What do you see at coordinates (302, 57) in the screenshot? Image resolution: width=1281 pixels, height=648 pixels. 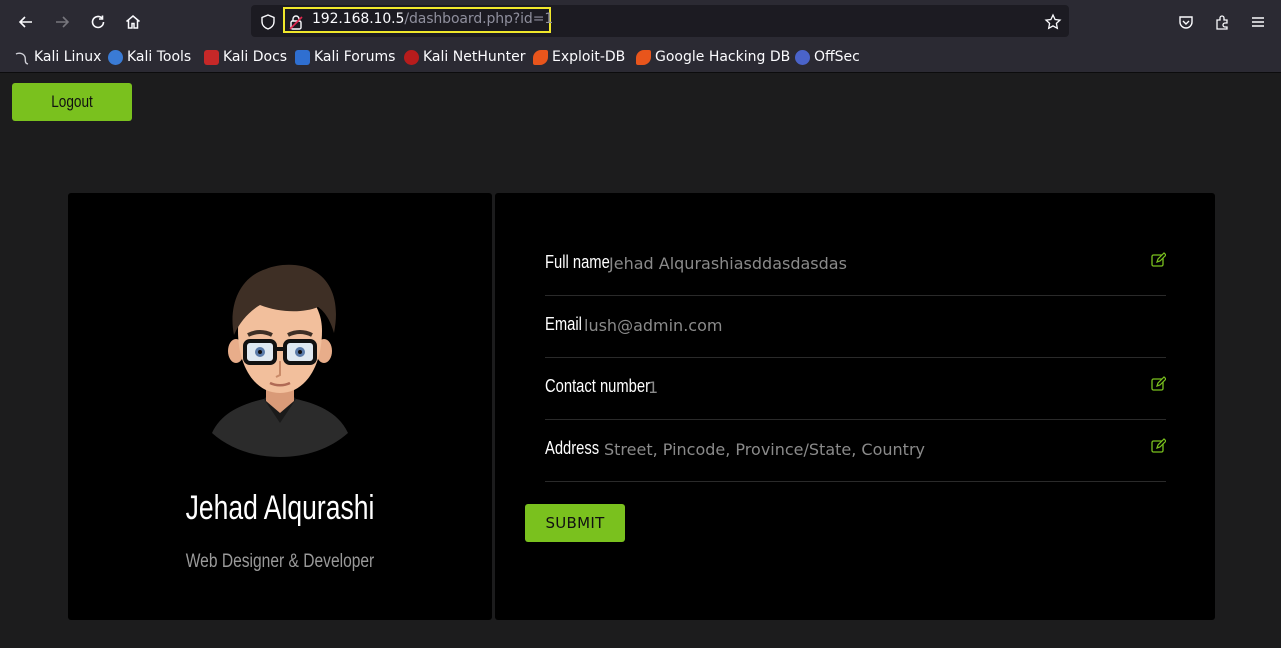 I see `kali-forums-icon` at bounding box center [302, 57].